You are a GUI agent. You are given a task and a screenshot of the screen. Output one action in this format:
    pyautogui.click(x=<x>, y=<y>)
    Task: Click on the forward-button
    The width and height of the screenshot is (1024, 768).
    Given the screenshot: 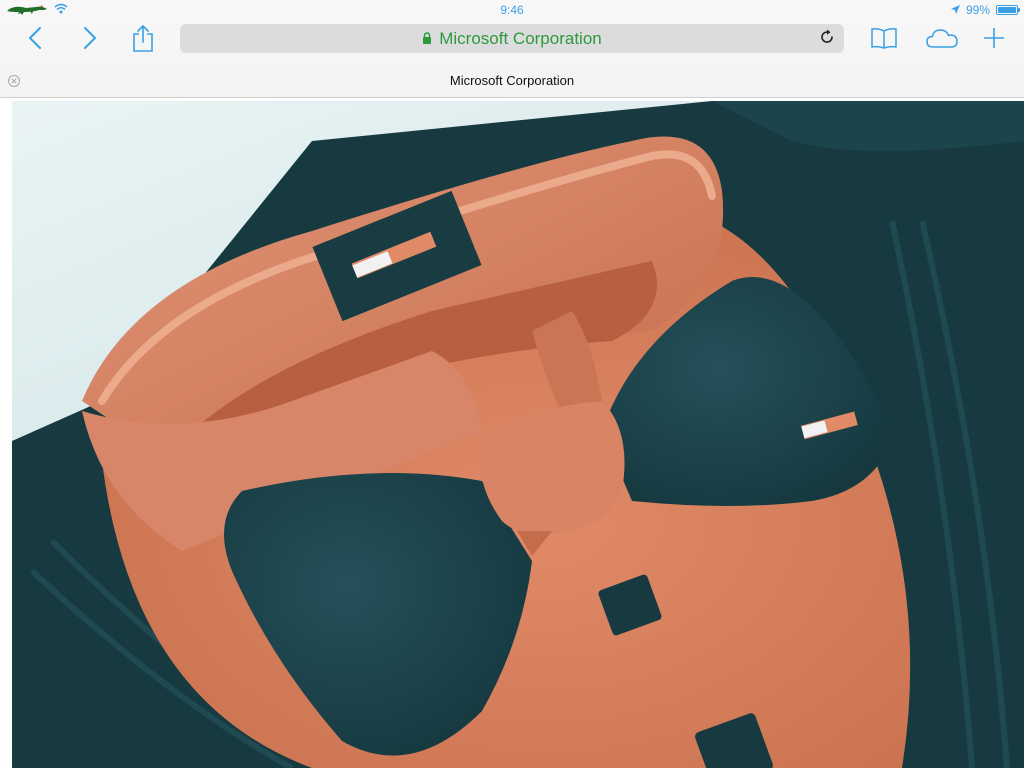 What is the action you would take?
    pyautogui.click(x=90, y=40)
    